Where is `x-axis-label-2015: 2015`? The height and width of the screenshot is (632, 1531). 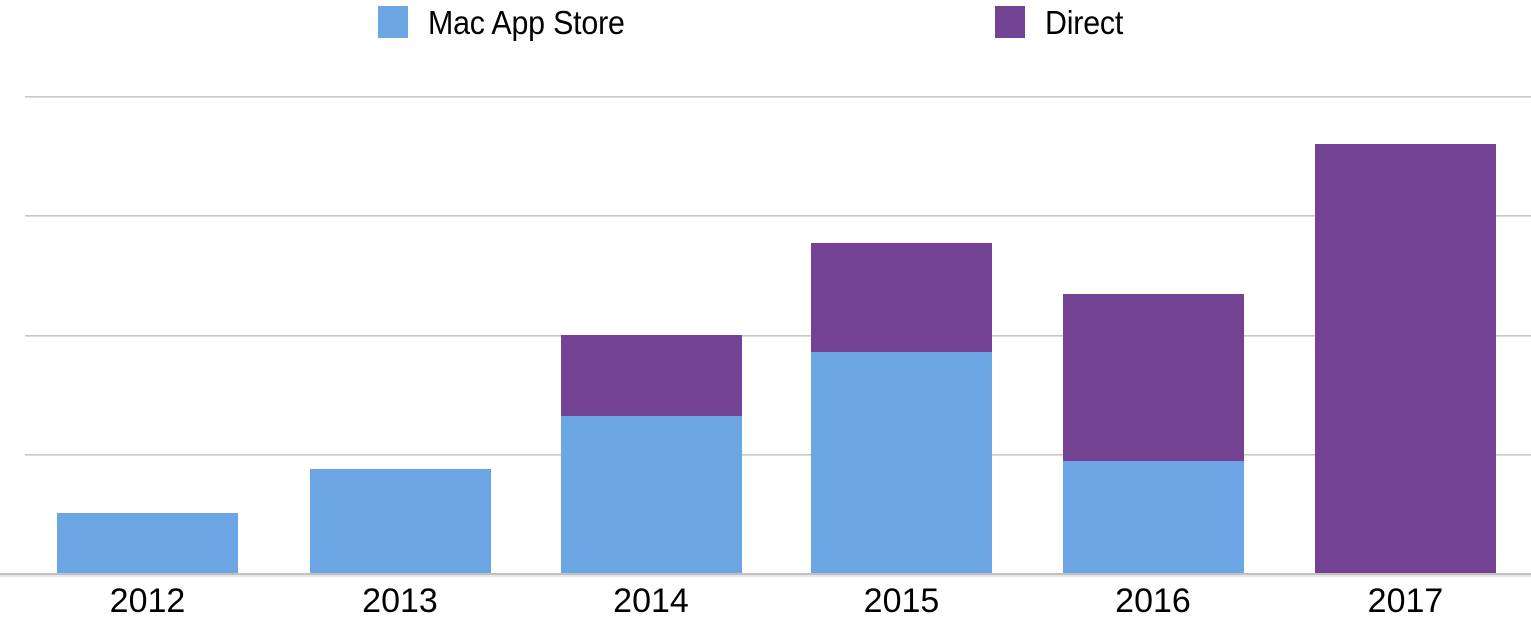
x-axis-label-2015: 2015 is located at coordinates (901, 601).